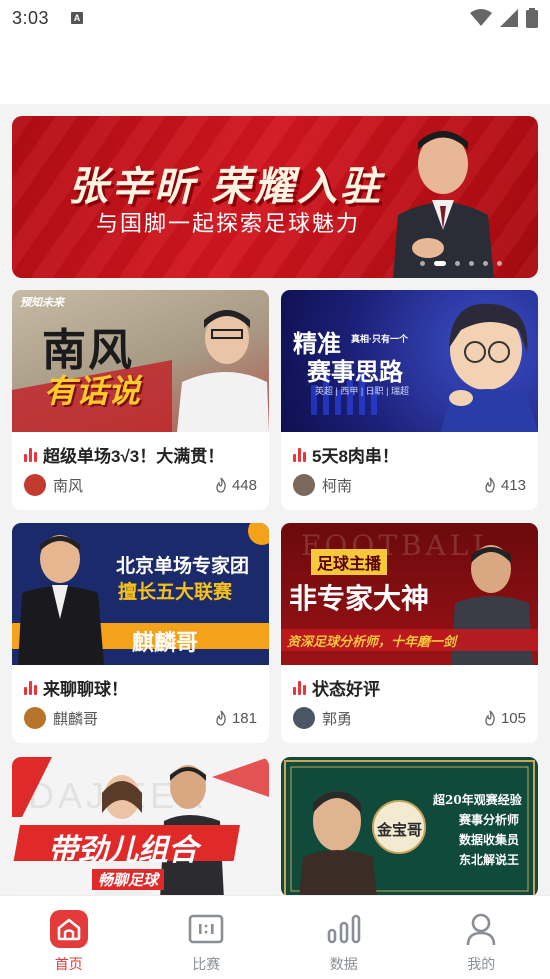 The height and width of the screenshot is (979, 550). I want to click on banner-subtitle: 与国脚一起探索足球魅力, so click(228, 223).